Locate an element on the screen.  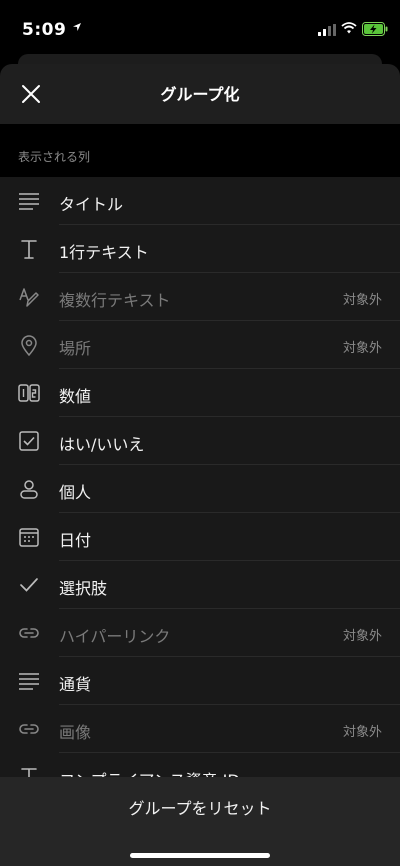
column-label: 数値 is located at coordinates (75, 396).